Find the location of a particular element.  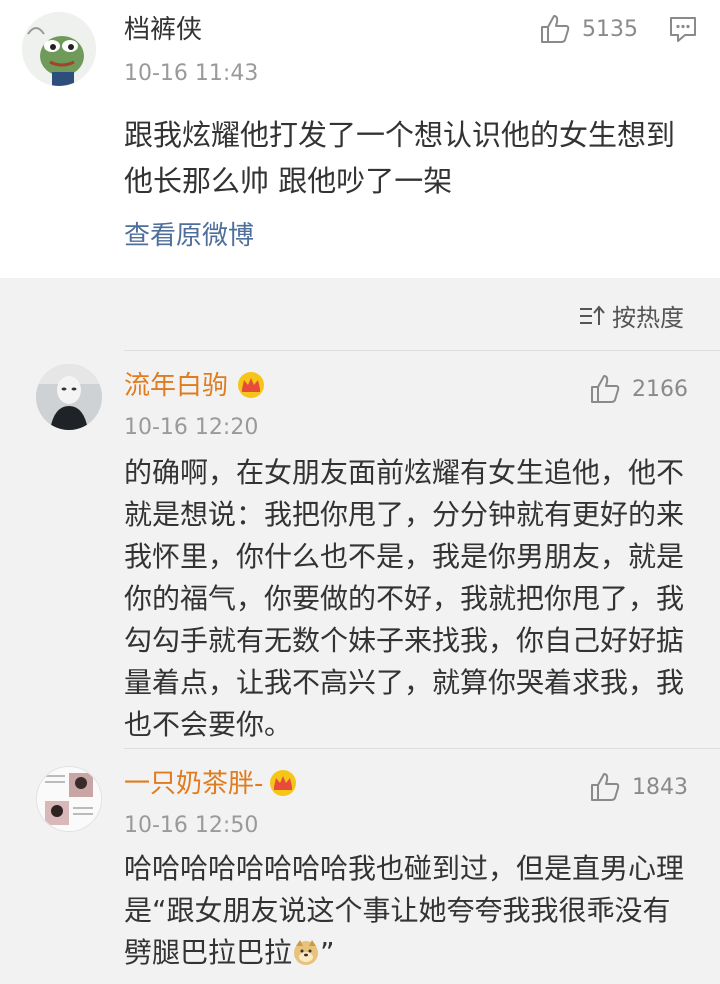

masked-person-avatar-icon is located at coordinates (69, 397).